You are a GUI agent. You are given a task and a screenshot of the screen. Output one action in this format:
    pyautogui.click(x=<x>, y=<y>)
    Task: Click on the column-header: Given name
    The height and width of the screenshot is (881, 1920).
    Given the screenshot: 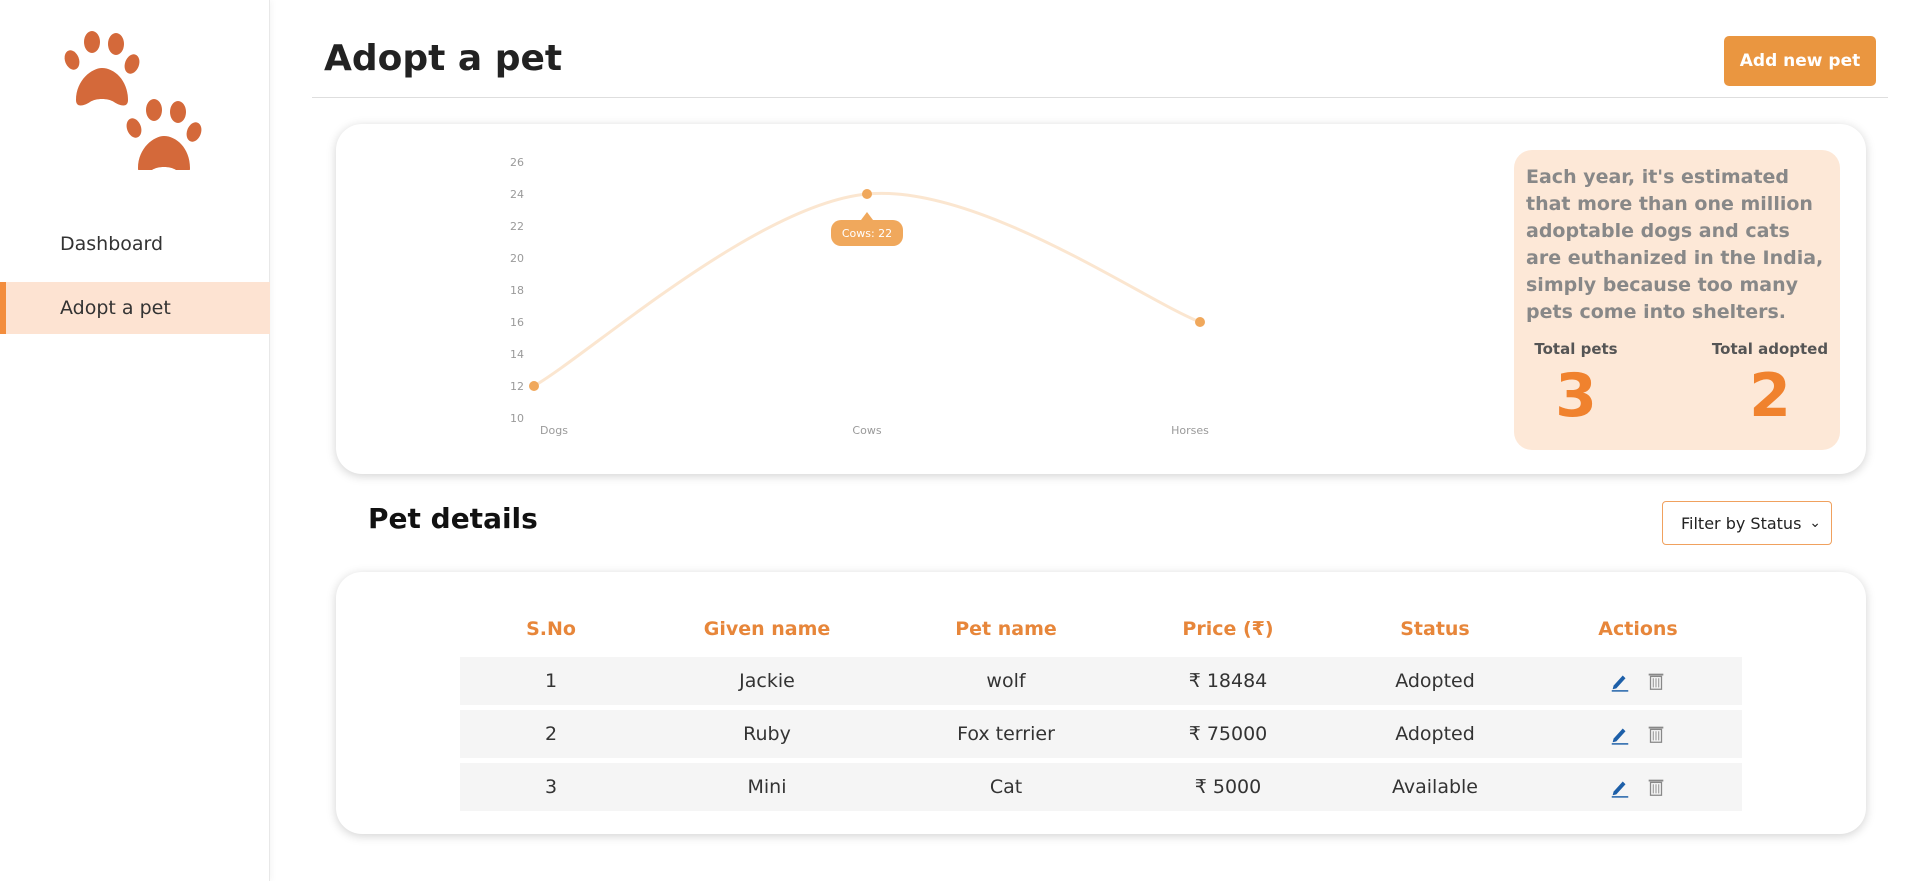 What is the action you would take?
    pyautogui.click(x=767, y=629)
    